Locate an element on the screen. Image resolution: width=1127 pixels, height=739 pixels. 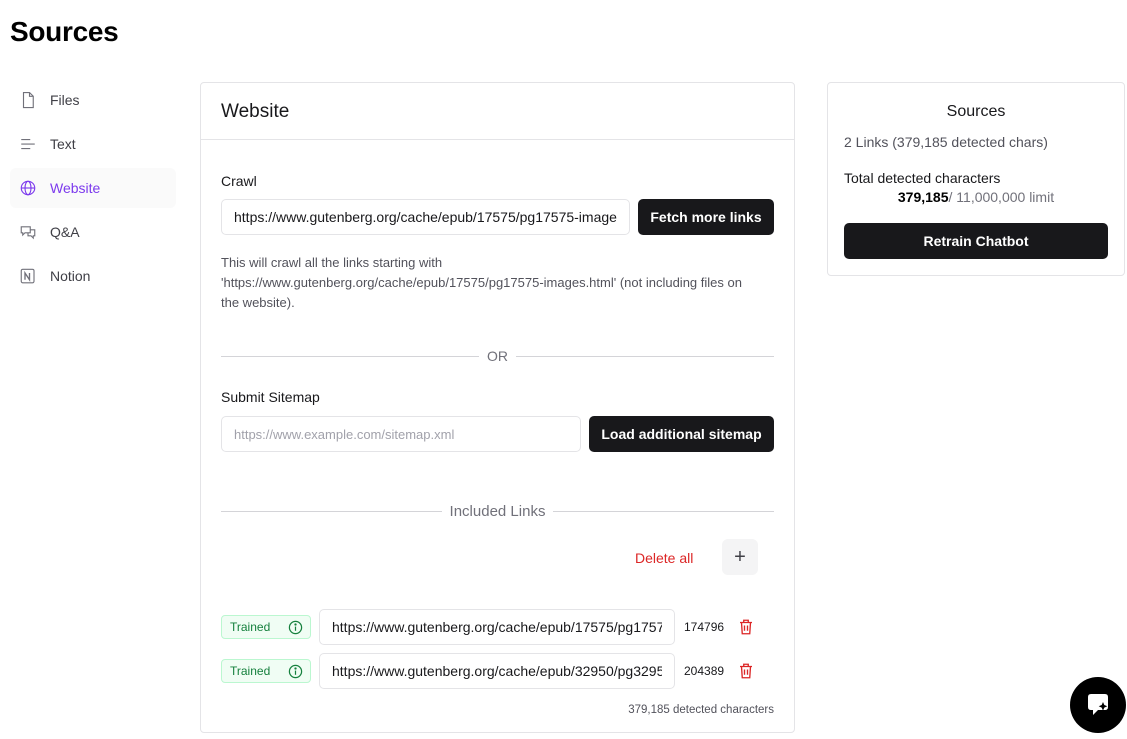
sidebar: Files Text Website Q&A Notion is located at coordinates (93, 190).